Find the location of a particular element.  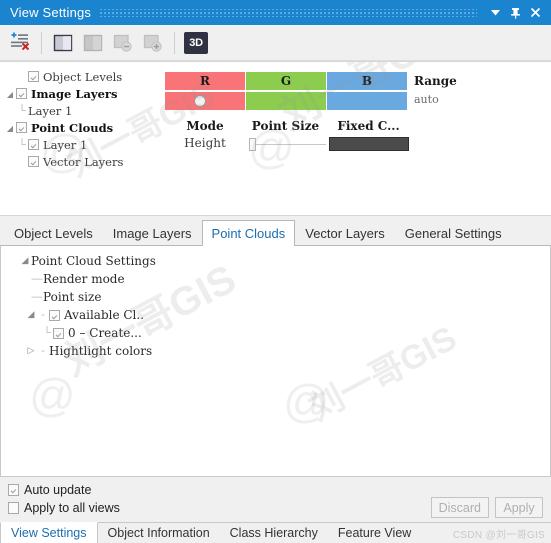

settings-row-available-classes: ◢ - Available Cl.. is located at coordinates (279, 315).